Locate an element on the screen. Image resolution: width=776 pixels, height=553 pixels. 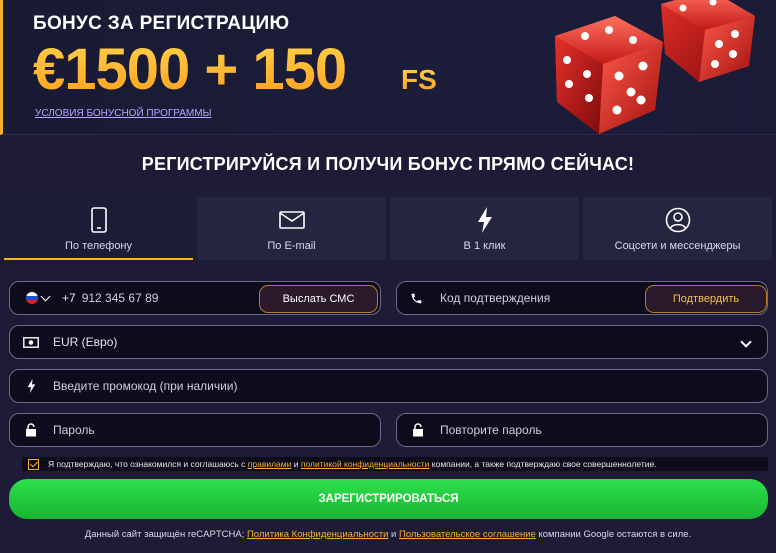
promo-code-field: Введите промокод (при наличии) is located at coordinates (388, 386).